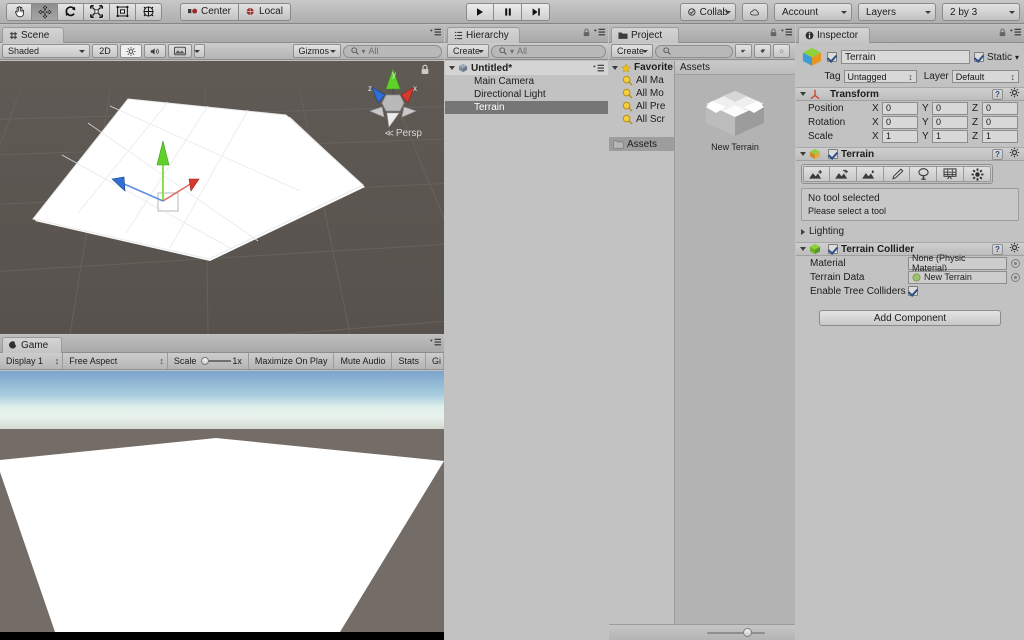 This screenshot has width=1024, height=640. I want to click on paint-details-icon, so click(951, 174).